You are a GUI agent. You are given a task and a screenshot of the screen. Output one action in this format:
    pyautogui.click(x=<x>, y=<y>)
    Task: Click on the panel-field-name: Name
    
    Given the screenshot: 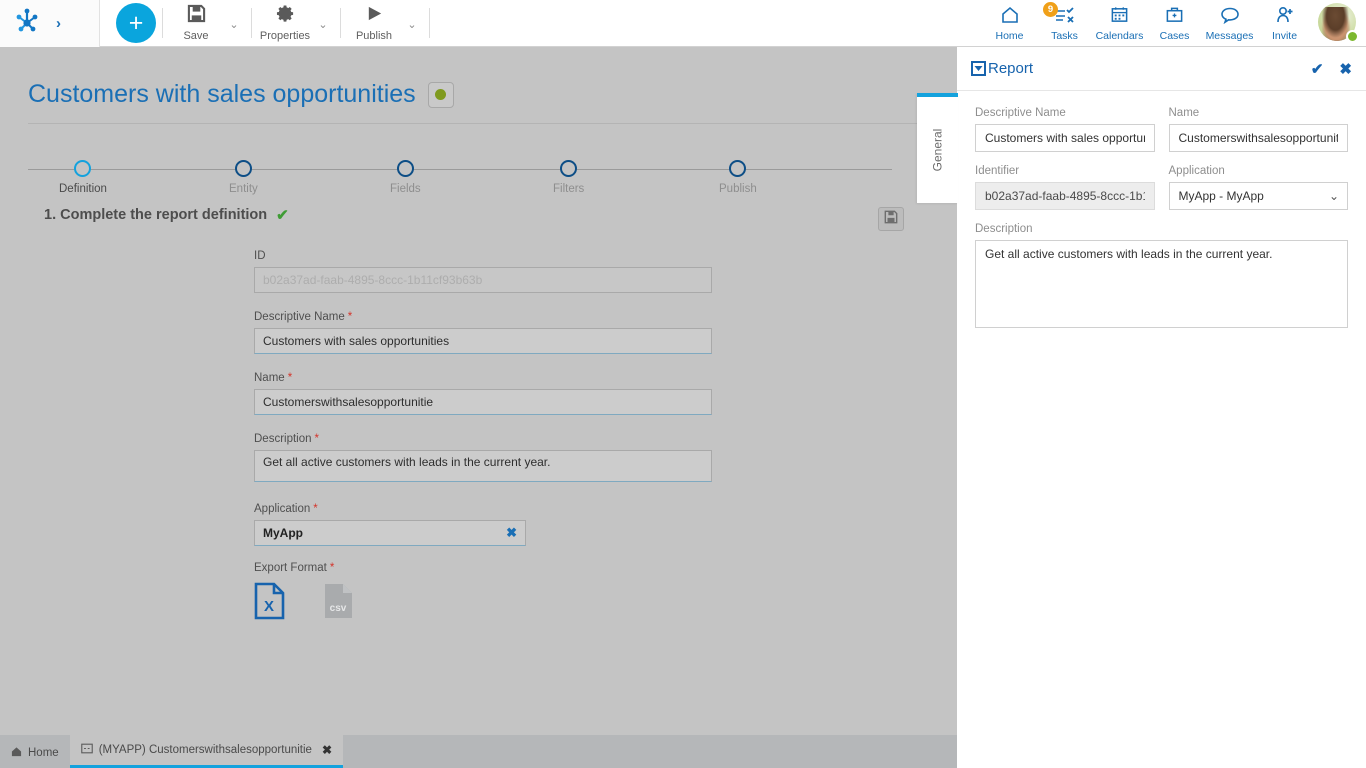 What is the action you would take?
    pyautogui.click(x=1258, y=129)
    